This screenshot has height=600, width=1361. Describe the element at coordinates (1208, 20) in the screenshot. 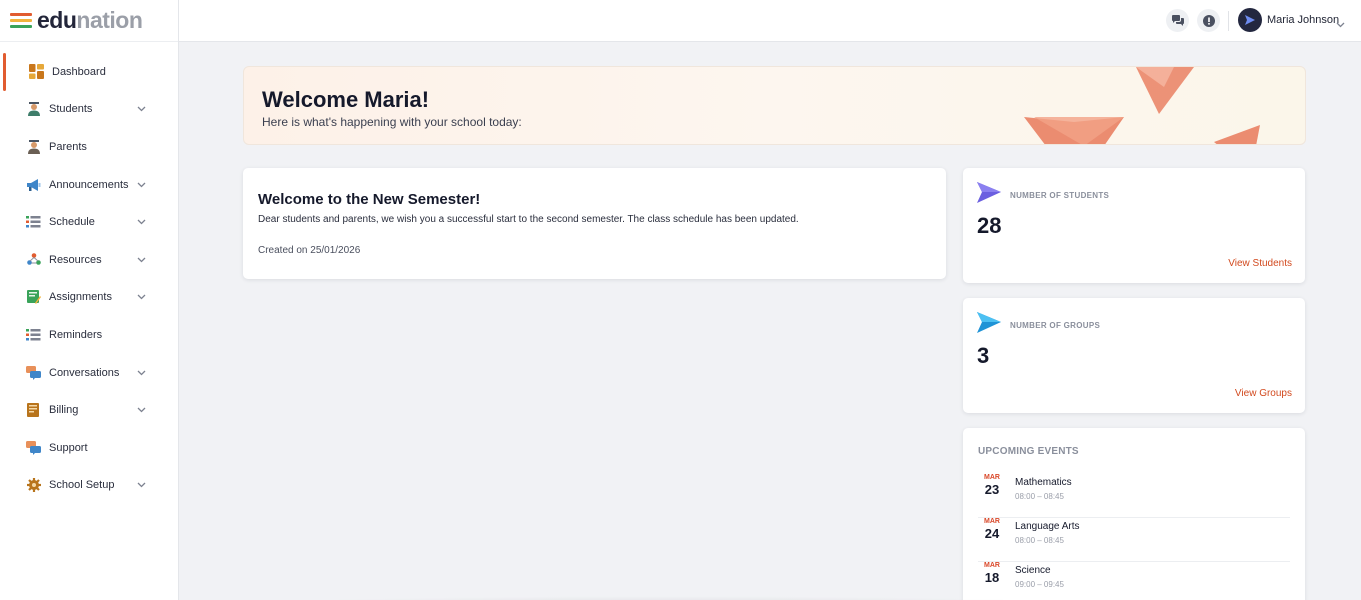

I see `alert-icon` at that location.